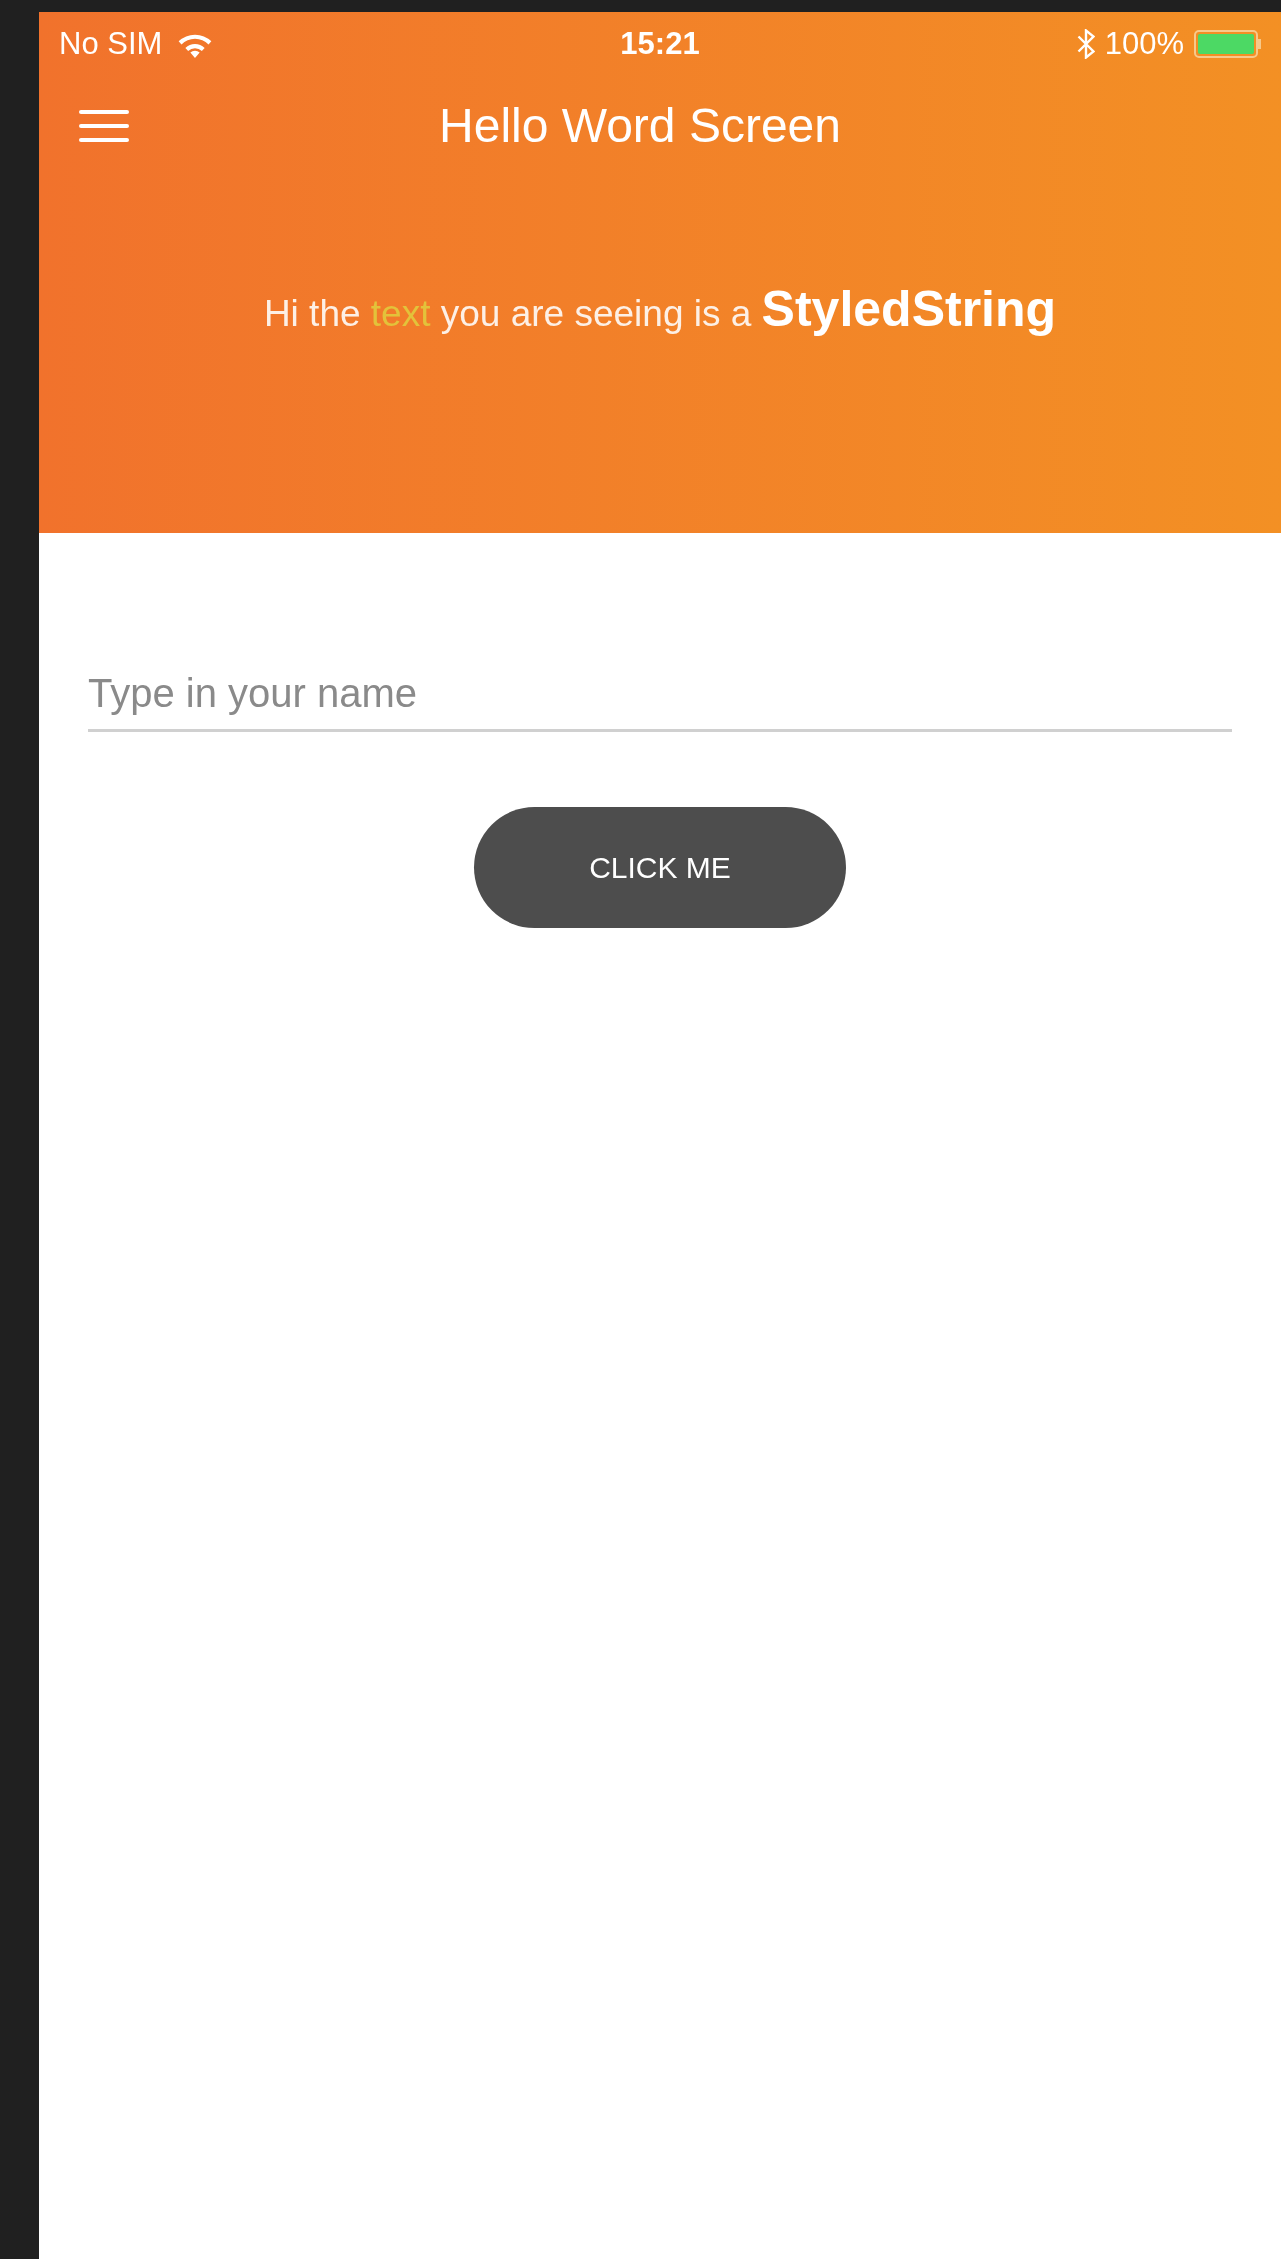 The height and width of the screenshot is (2259, 1281). Describe the element at coordinates (1085, 44) in the screenshot. I see `bluetooth-icon` at that location.